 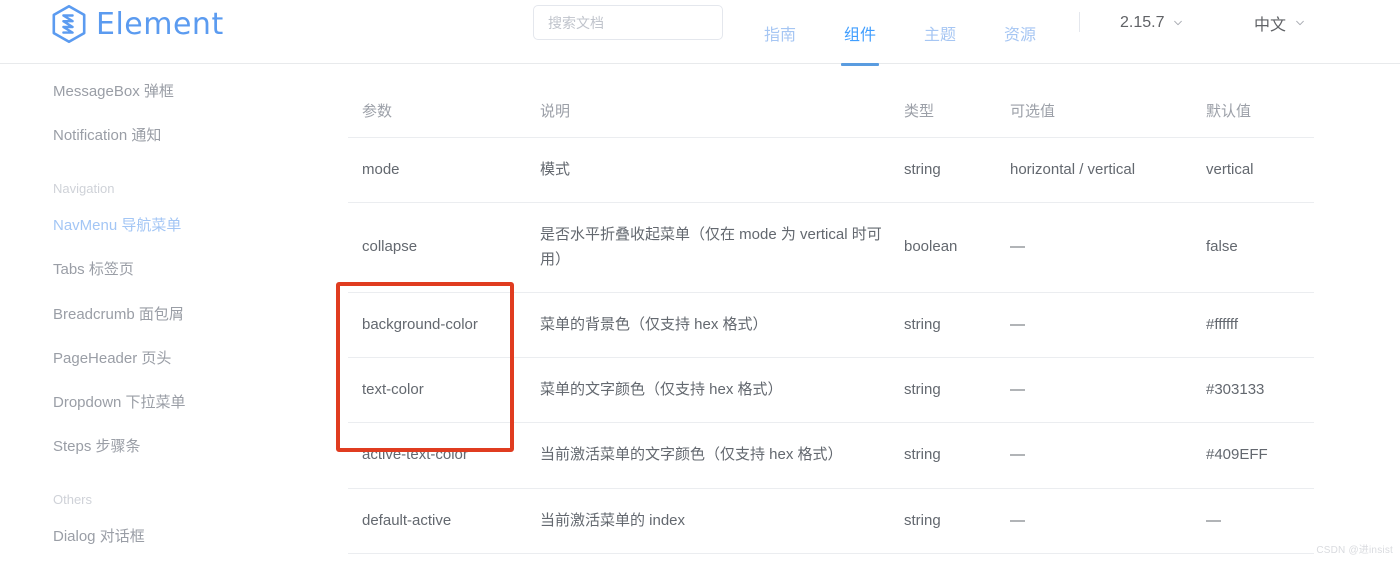 What do you see at coordinates (1354, 550) in the screenshot?
I see `csdn-watermark: CSDN @进insist` at bounding box center [1354, 550].